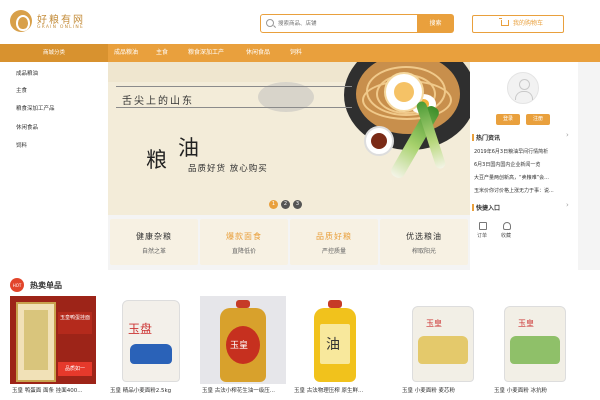  What do you see at coordinates (528, 23) in the screenshot?
I see `cart-label: 我的购物车` at bounding box center [528, 23].